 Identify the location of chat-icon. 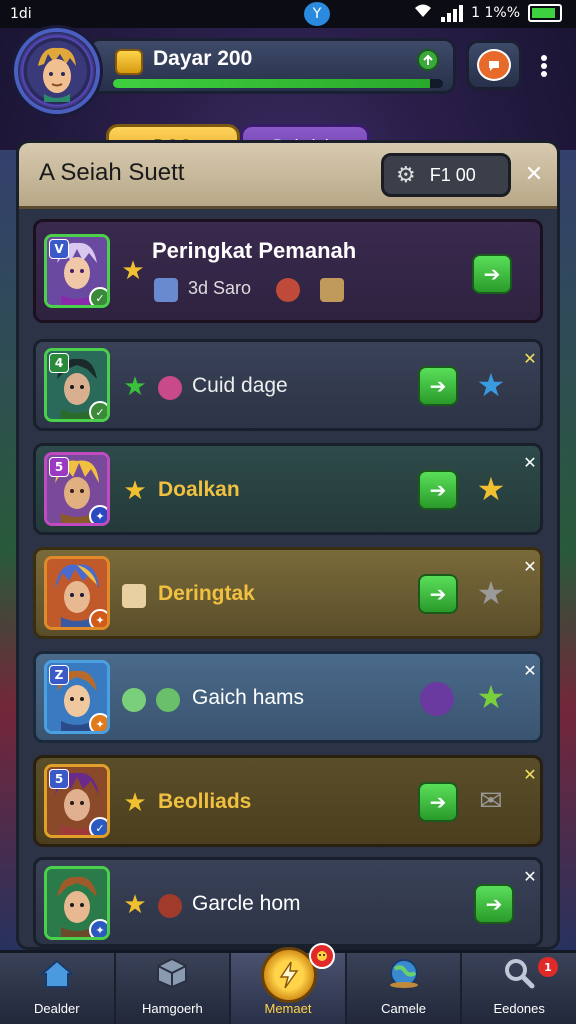
(494, 65).